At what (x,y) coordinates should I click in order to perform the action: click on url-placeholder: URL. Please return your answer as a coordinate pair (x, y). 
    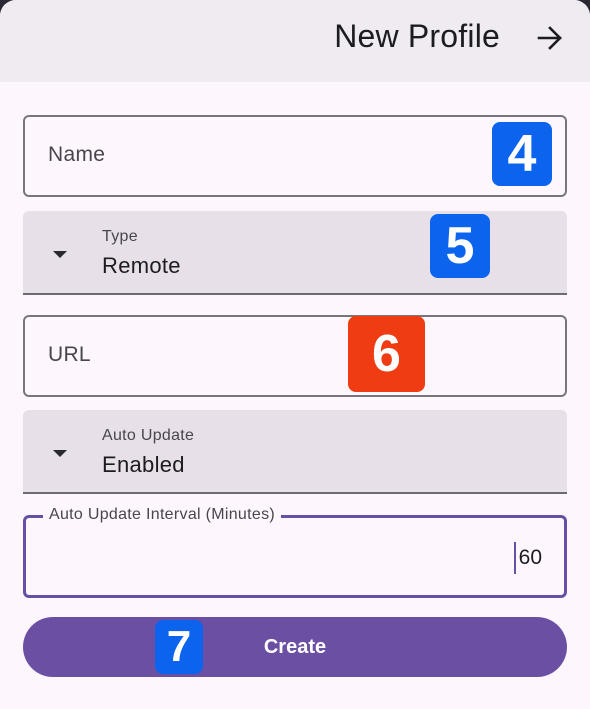
    Looking at the image, I should click on (69, 354).